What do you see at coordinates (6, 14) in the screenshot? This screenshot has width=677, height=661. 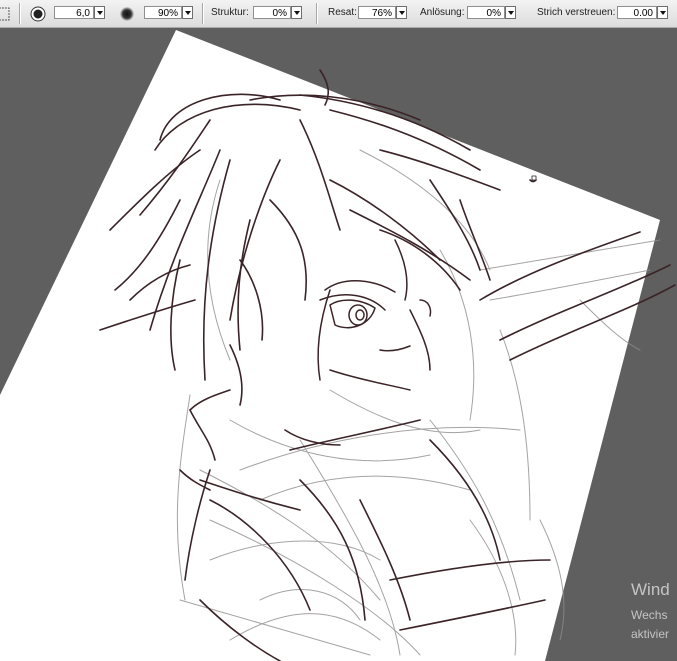 I see `brush-preset-icon` at bounding box center [6, 14].